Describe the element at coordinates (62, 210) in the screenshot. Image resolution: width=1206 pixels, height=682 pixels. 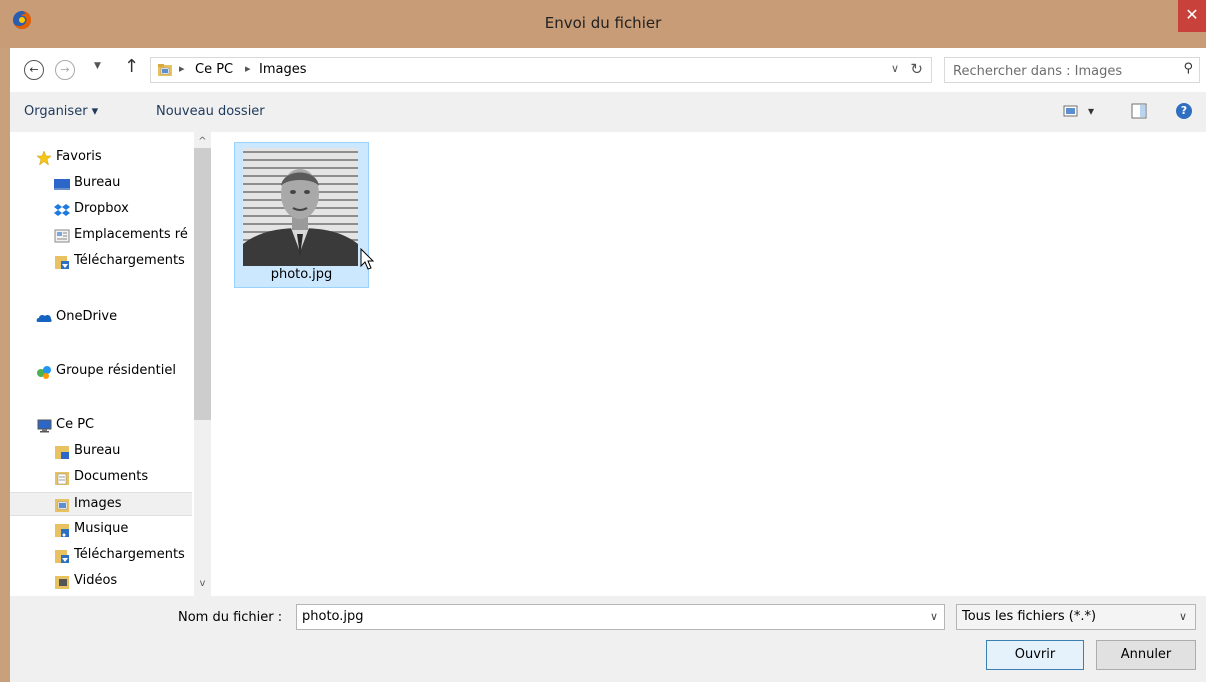
I see `dropbox-icon` at that location.